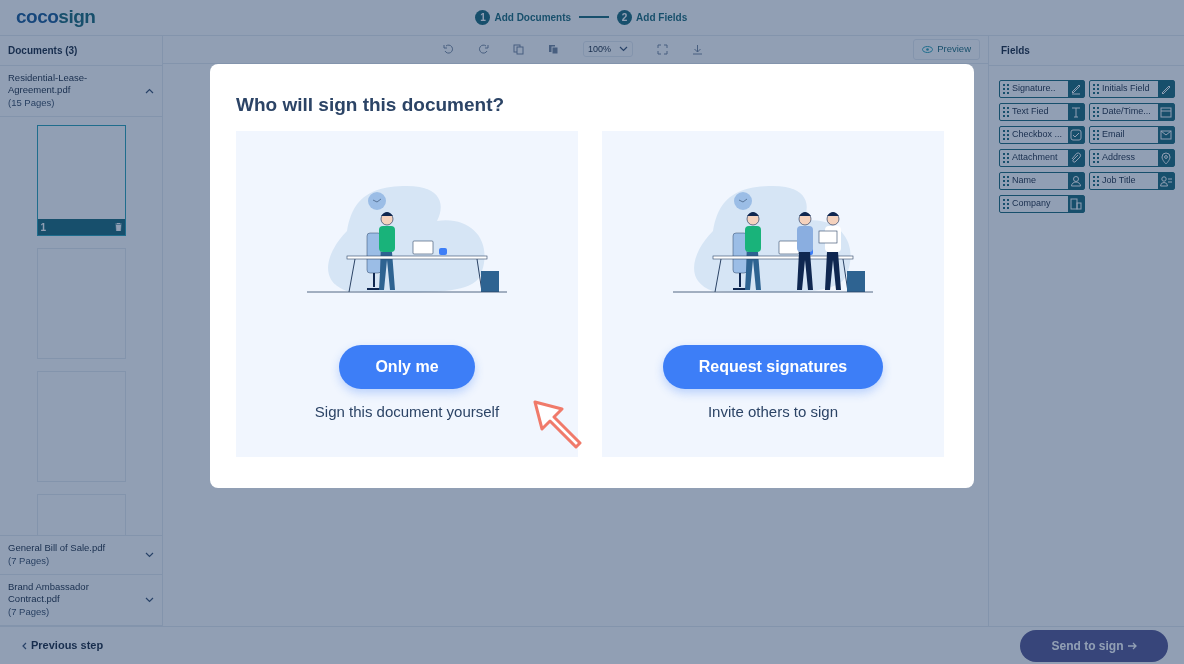 Image resolution: width=1184 pixels, height=664 pixels. Describe the element at coordinates (1042, 157) in the screenshot. I see `field-item: Attachment` at that location.